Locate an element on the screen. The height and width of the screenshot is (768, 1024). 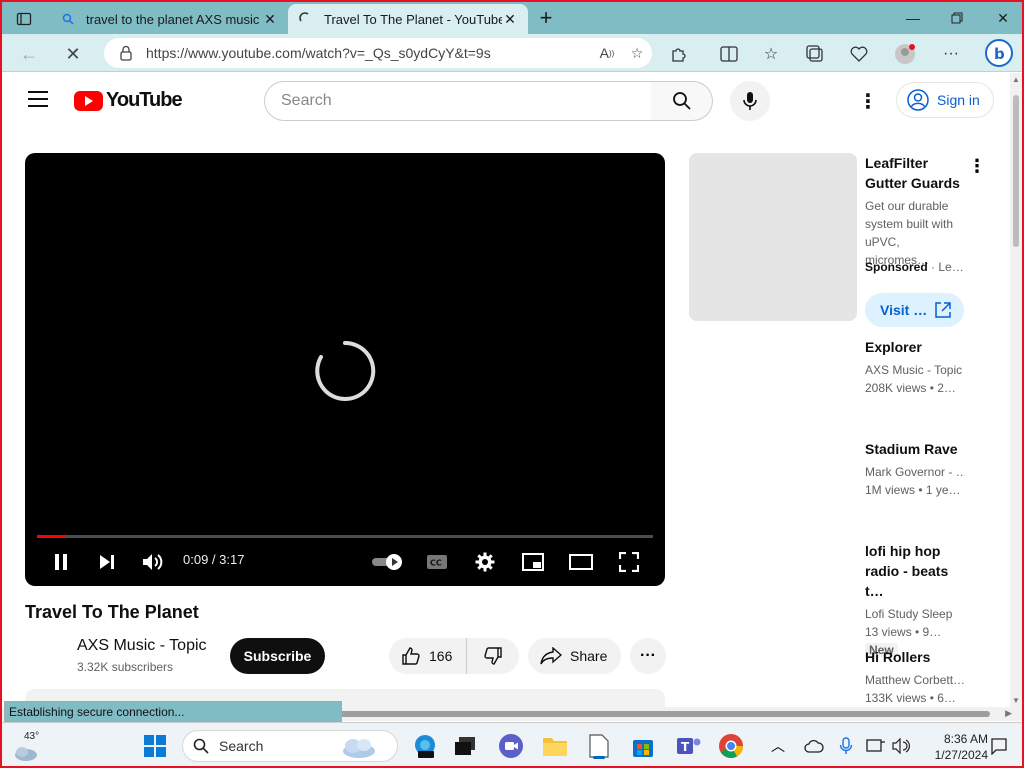
chevron-up-icon: ︿ is located at coordinates (778, 746).